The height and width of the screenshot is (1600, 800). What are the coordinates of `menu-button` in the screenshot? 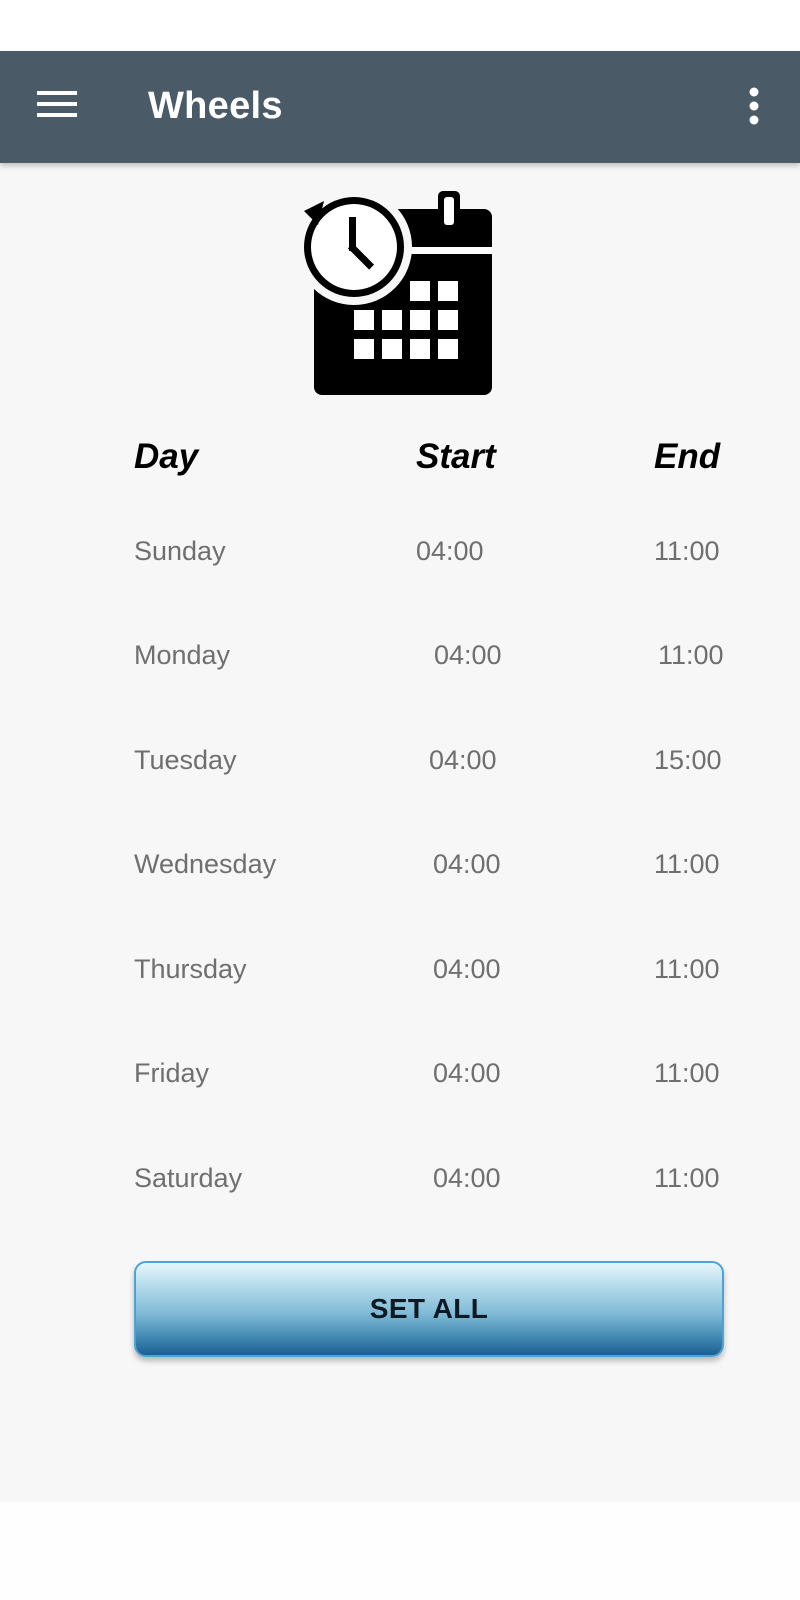 It's located at (57, 104).